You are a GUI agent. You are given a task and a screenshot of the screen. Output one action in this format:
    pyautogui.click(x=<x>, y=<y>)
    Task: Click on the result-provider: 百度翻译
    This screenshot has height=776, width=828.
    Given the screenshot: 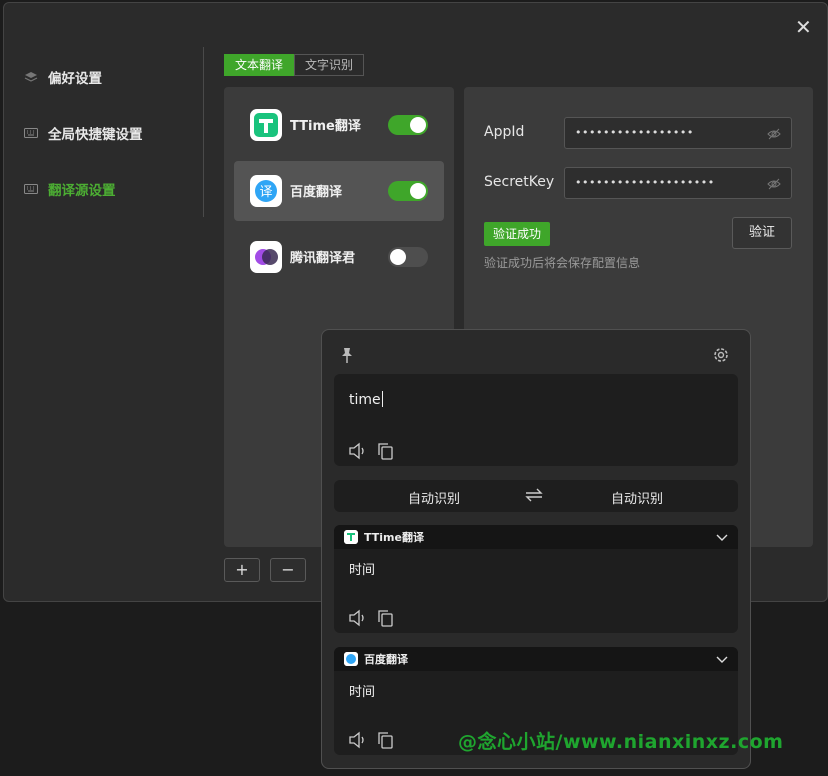 What is the action you would take?
    pyautogui.click(x=386, y=659)
    